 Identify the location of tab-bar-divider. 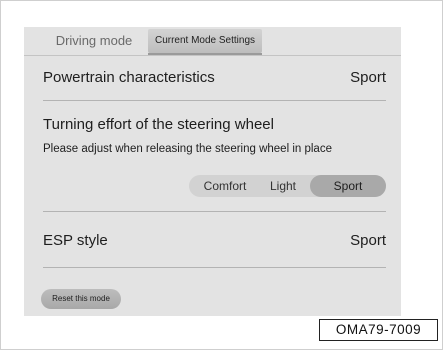
(212, 55).